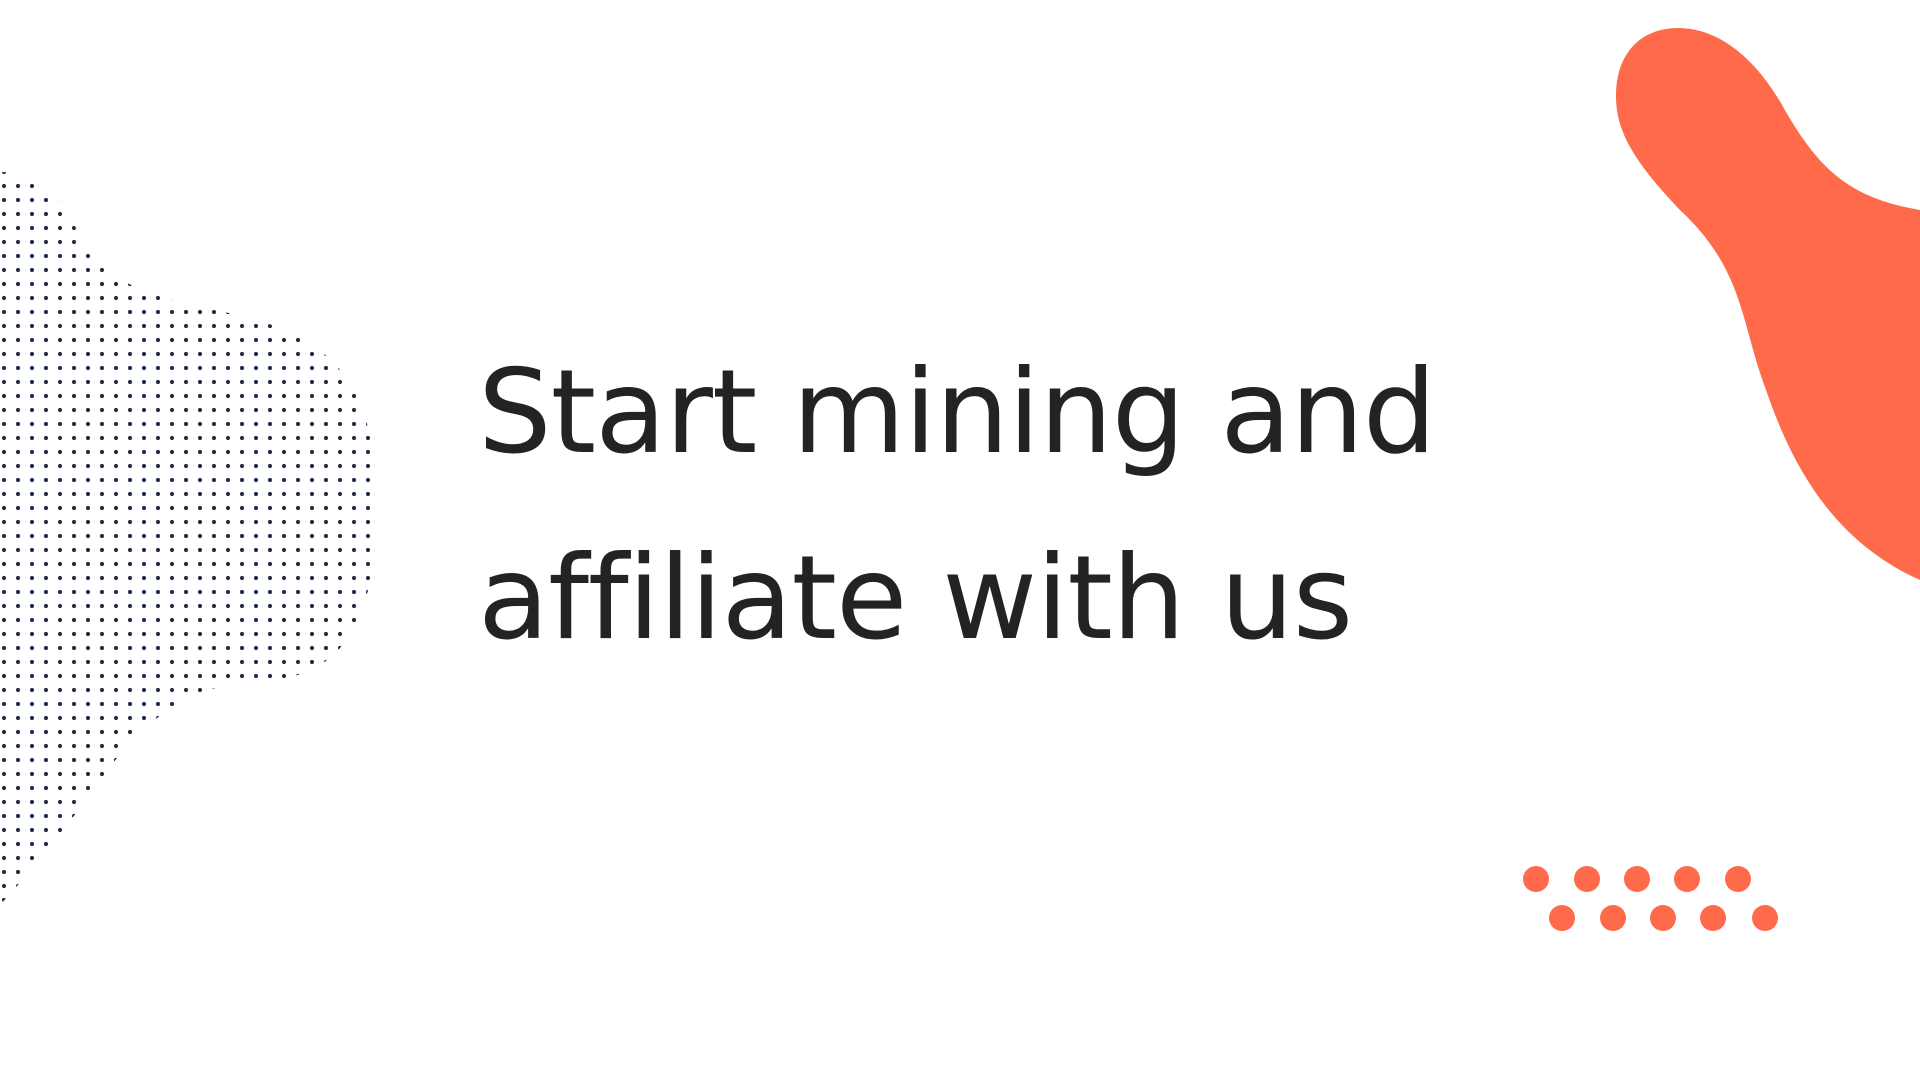 The image size is (1920, 1080). I want to click on orange-dot-grid, so click(1650, 898).